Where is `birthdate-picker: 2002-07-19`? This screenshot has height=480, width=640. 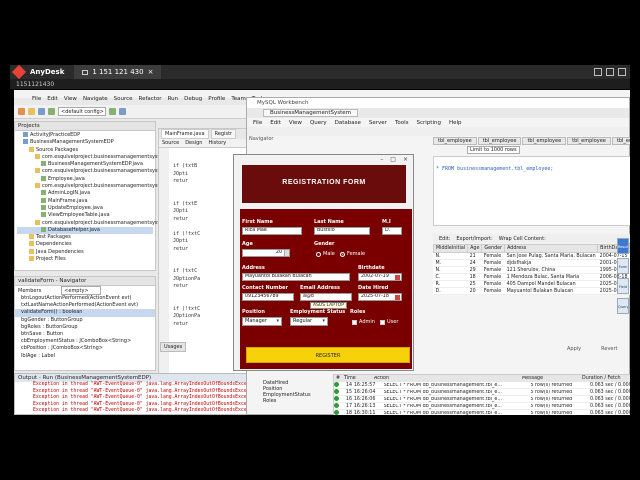 birthdate-picker: 2002-07-19 is located at coordinates (380, 277).